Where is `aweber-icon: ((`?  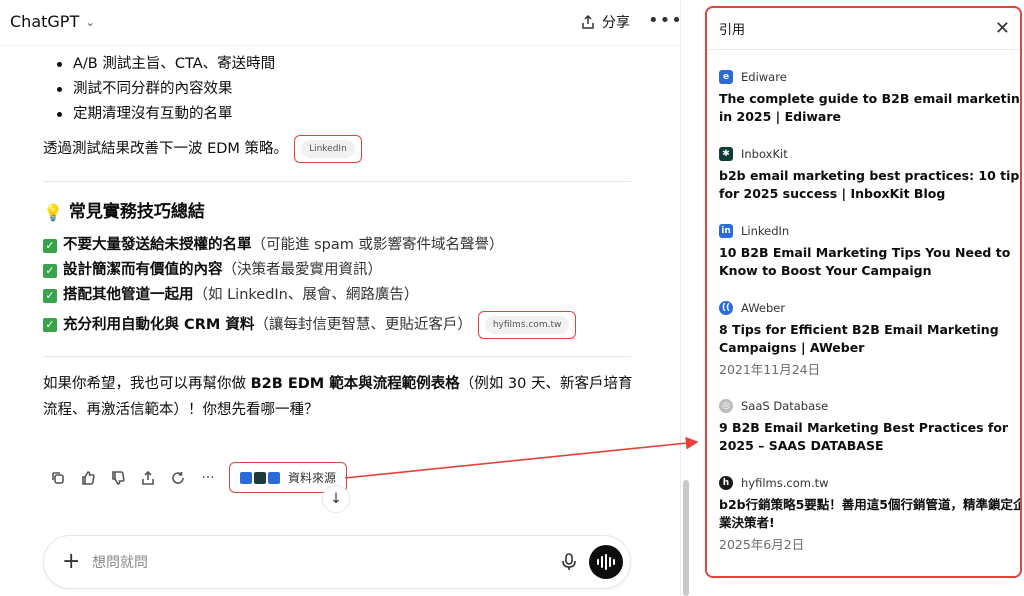
aweber-icon: (( is located at coordinates (726, 308).